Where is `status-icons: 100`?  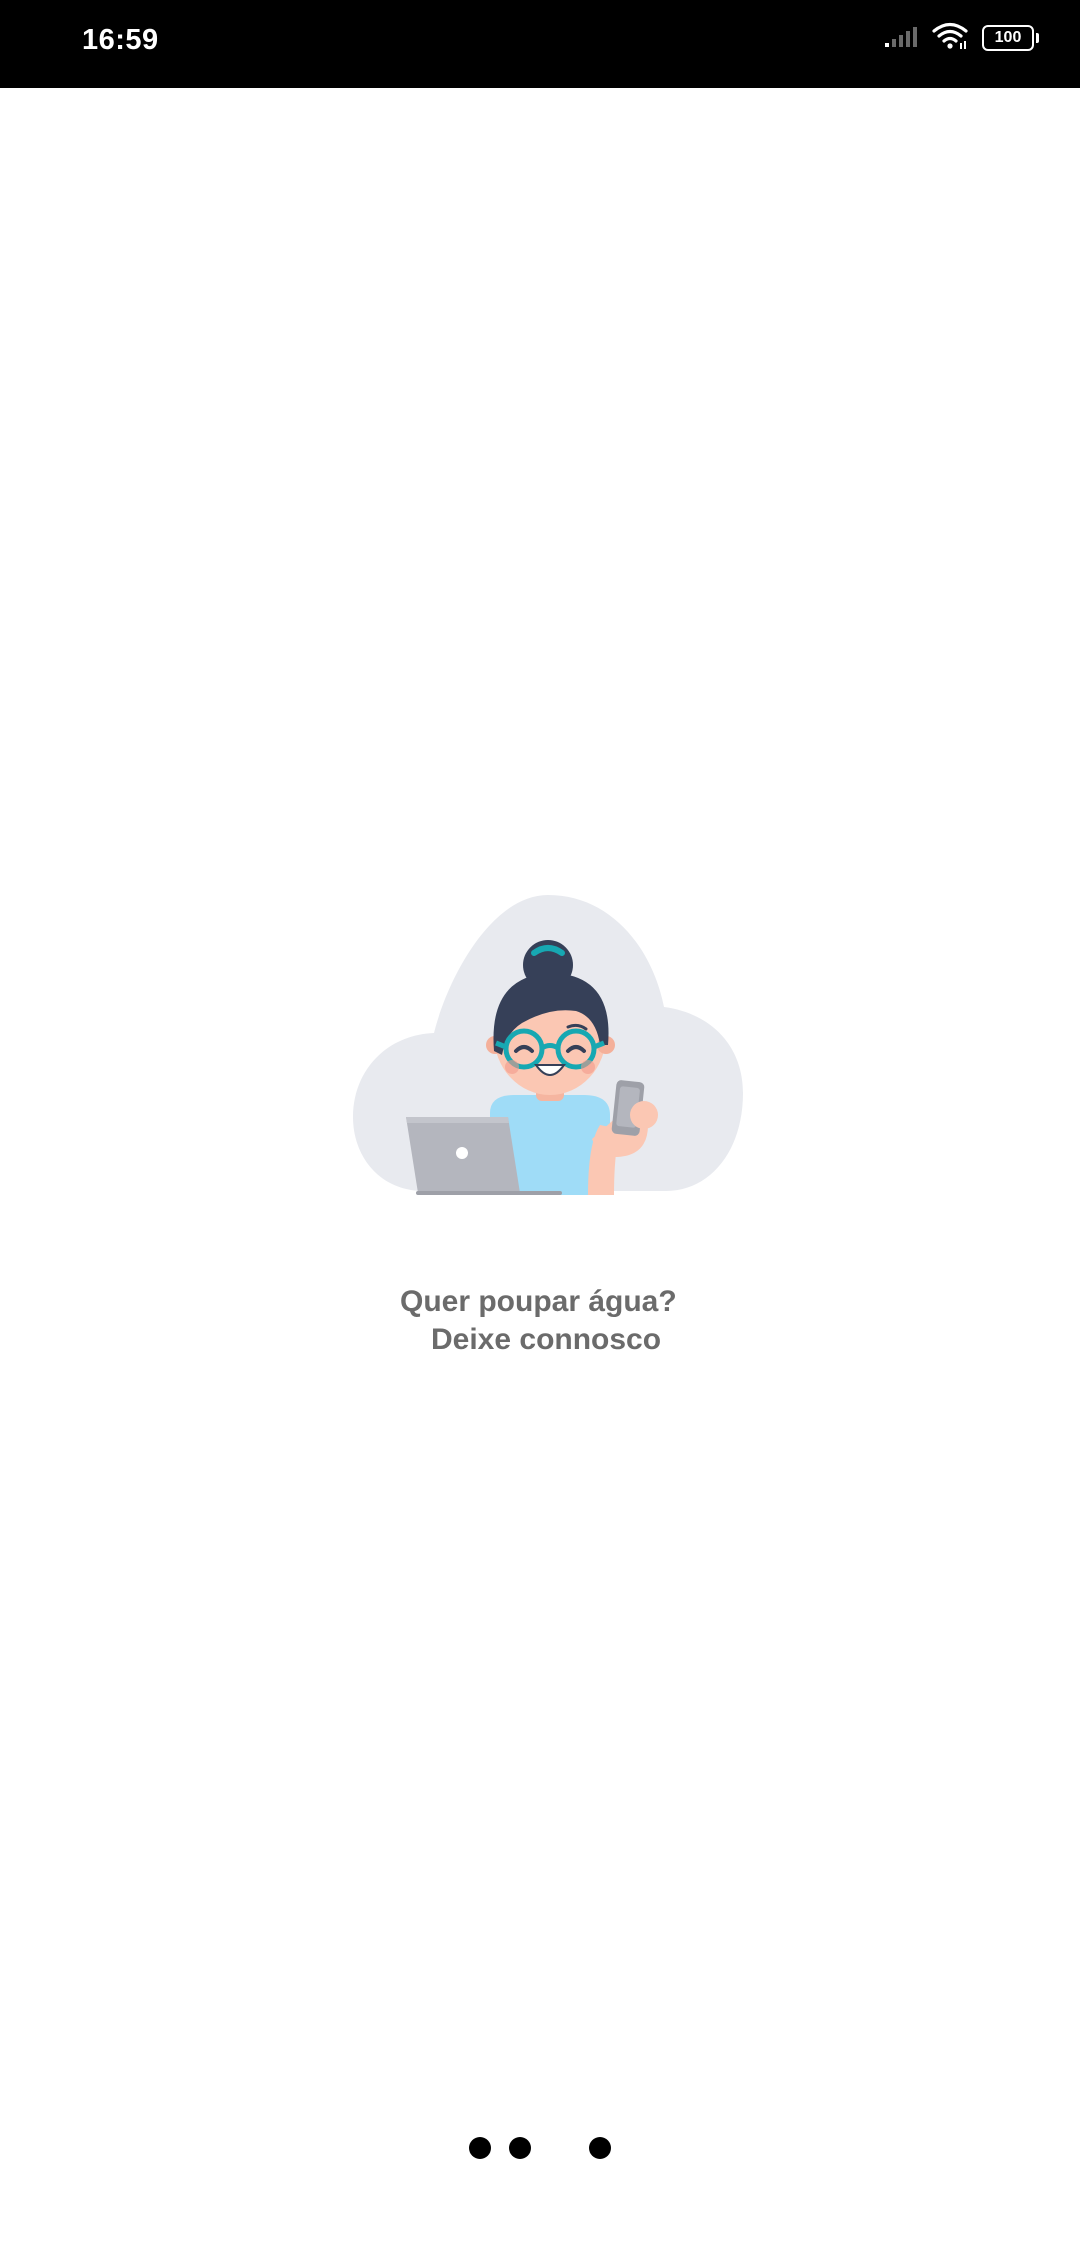 status-icons: 100 is located at coordinates (961, 38).